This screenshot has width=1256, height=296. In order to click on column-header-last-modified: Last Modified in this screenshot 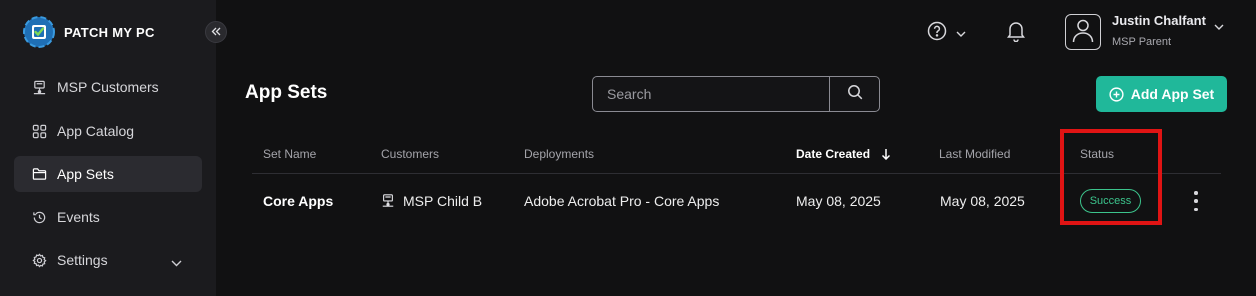, I will do `click(974, 154)`.